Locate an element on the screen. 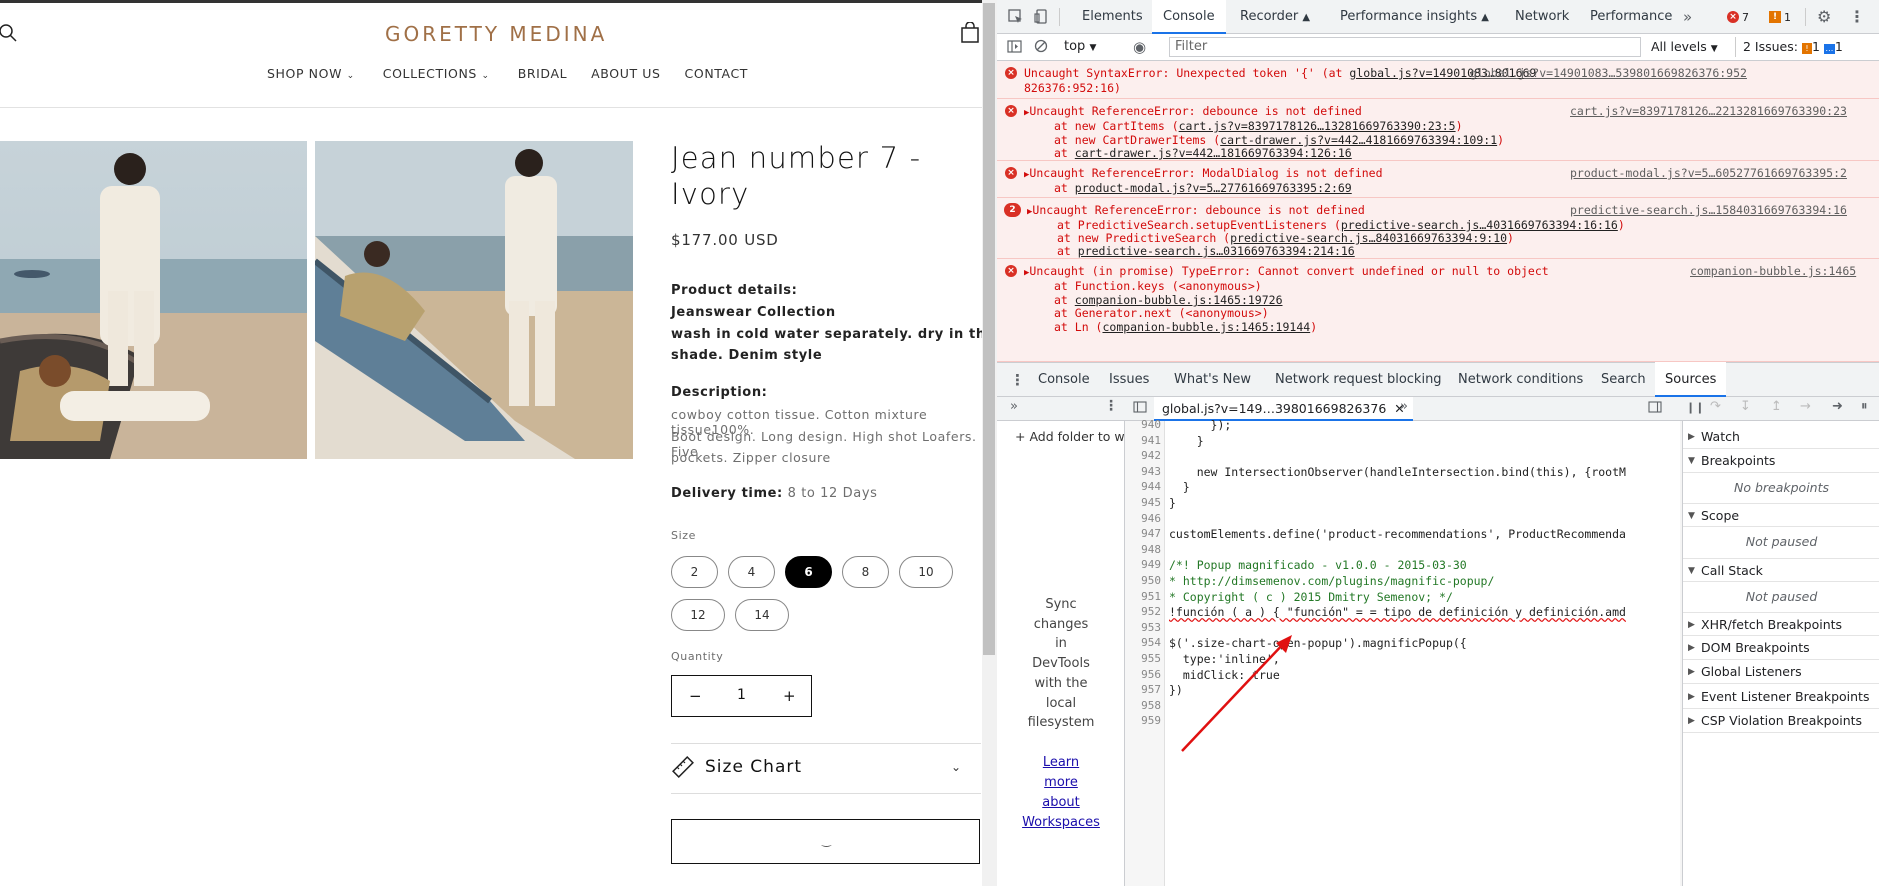  size-option-10: 10 is located at coordinates (926, 572).